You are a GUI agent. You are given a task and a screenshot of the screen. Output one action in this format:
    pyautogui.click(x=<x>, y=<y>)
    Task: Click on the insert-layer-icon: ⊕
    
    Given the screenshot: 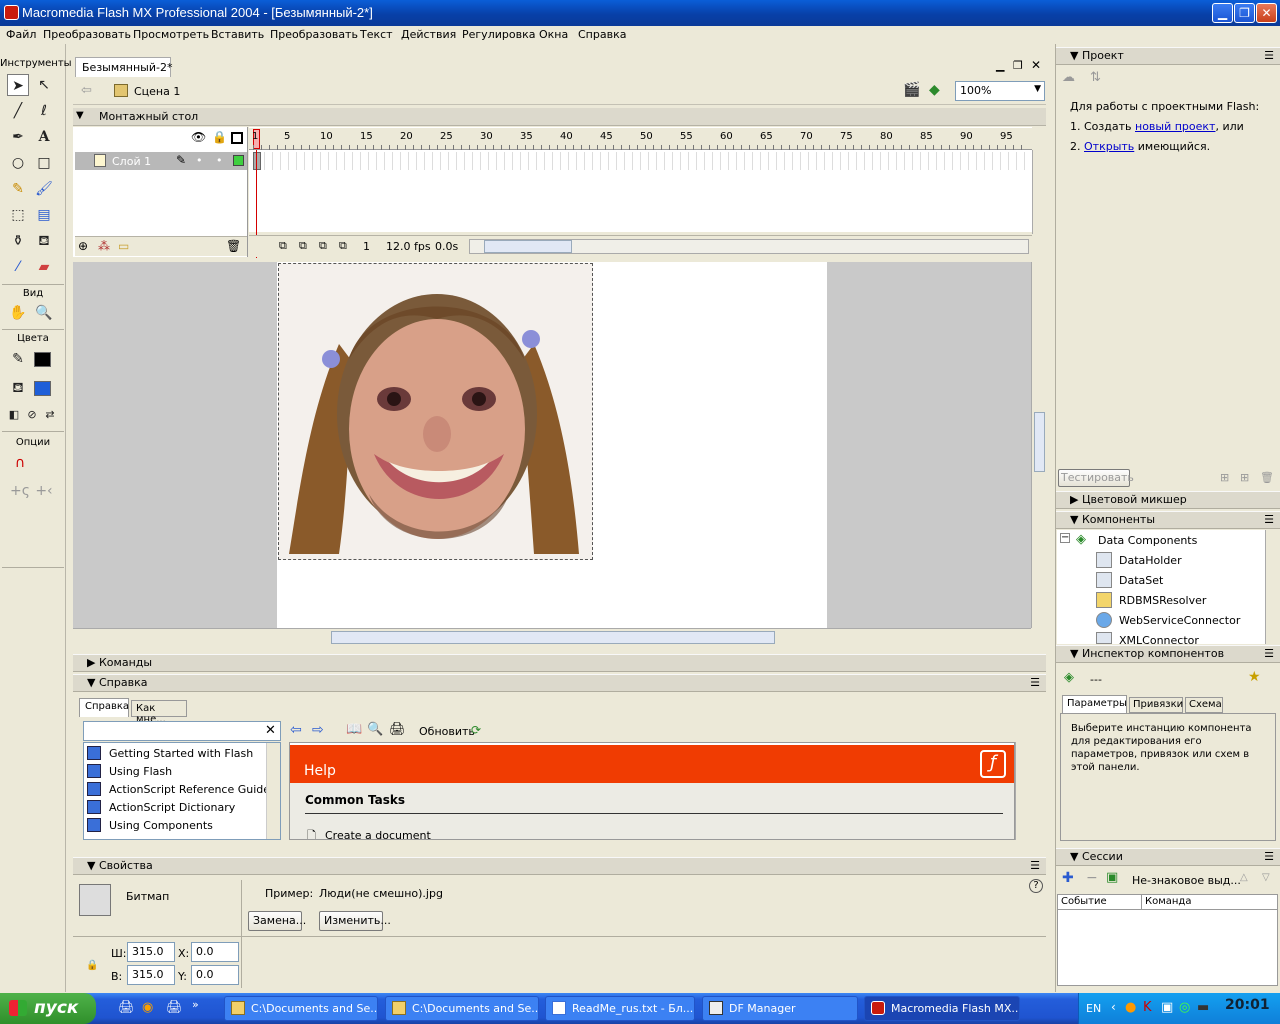 What is the action you would take?
    pyautogui.click(x=83, y=246)
    